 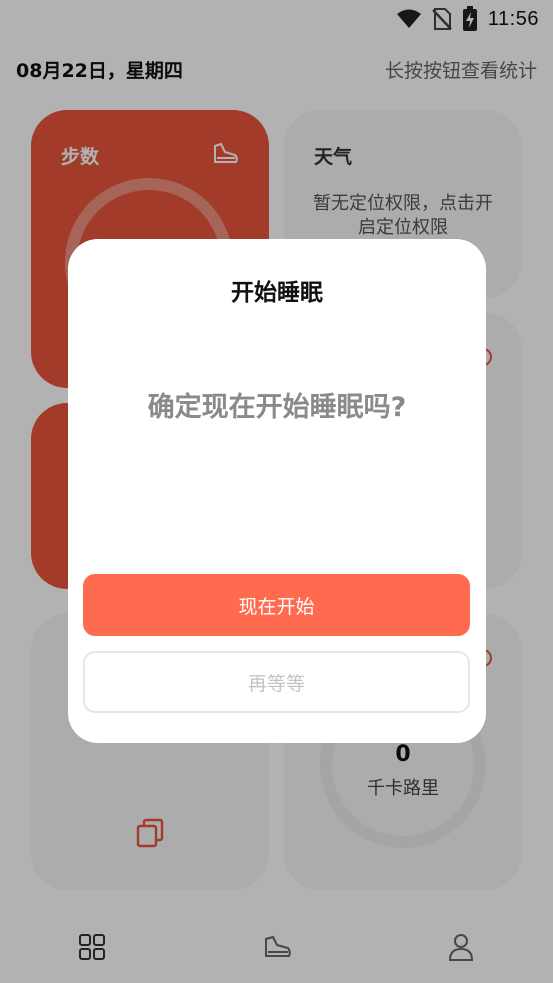 What do you see at coordinates (276, 682) in the screenshot?
I see `wait-button: 再等等` at bounding box center [276, 682].